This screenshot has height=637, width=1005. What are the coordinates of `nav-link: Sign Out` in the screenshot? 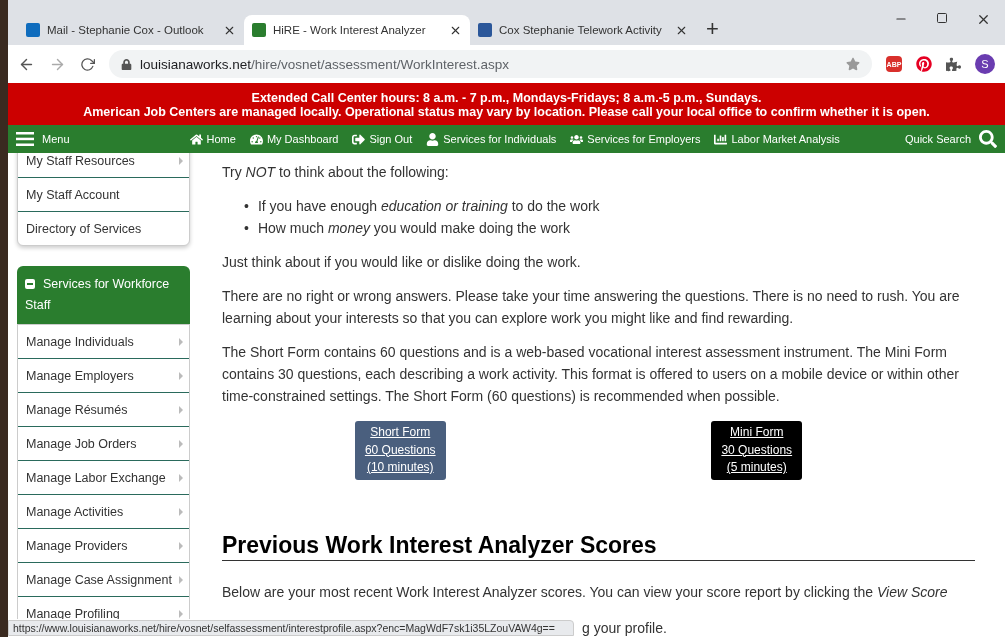 It's located at (382, 139).